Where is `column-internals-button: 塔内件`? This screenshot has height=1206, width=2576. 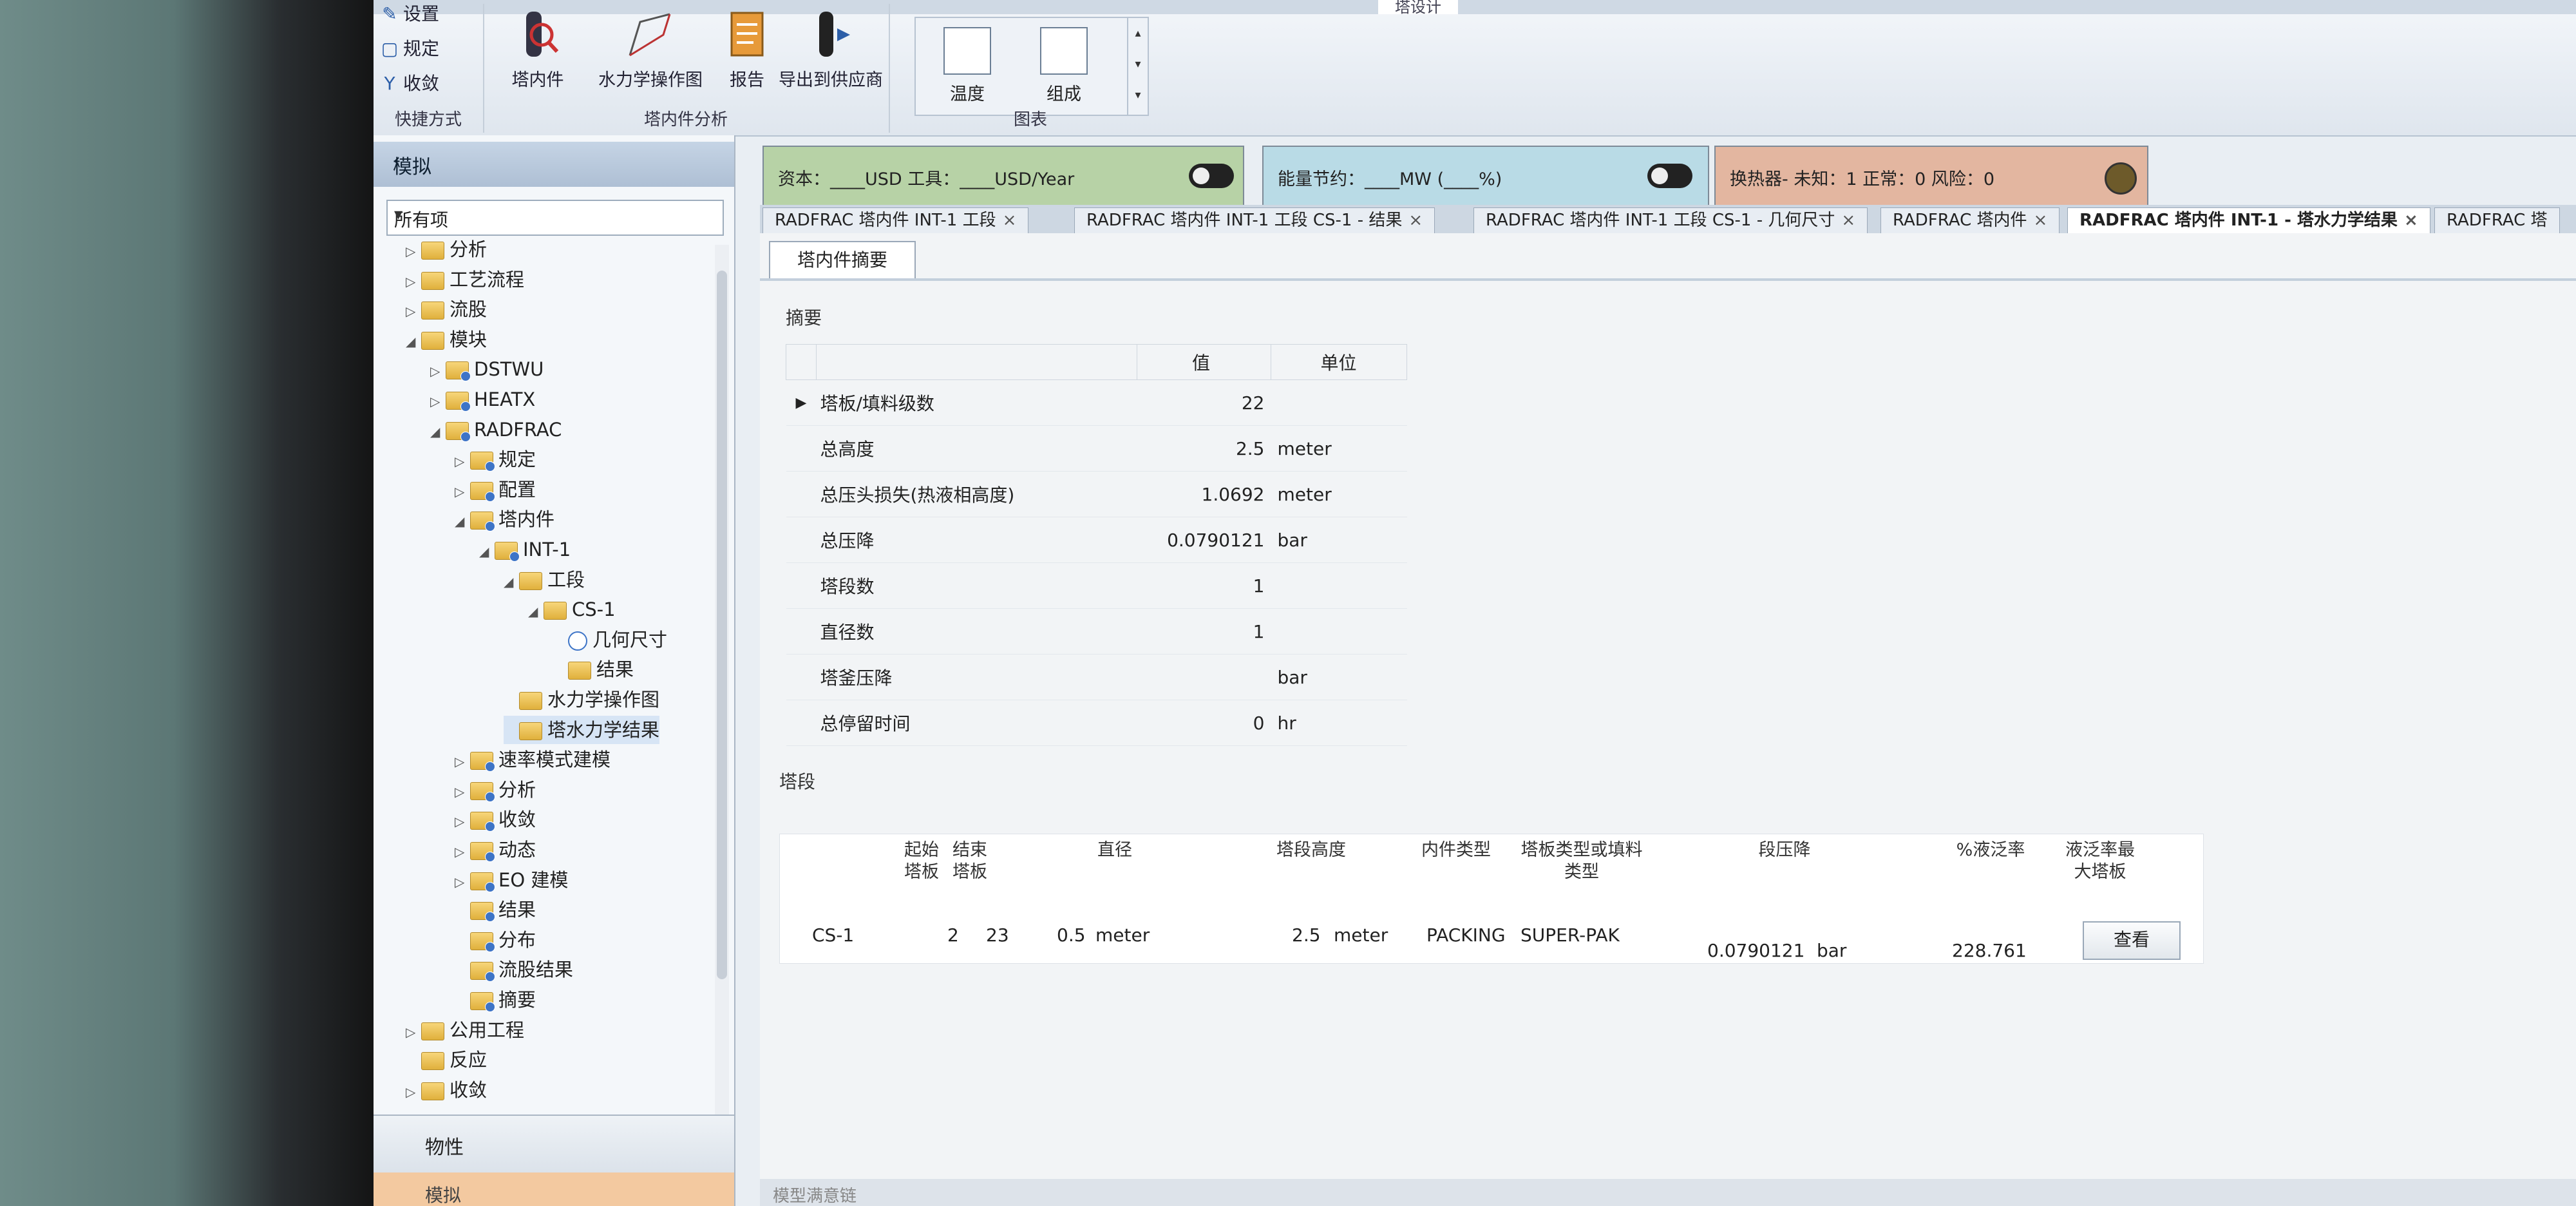
column-internals-button: 塔内件 is located at coordinates (538, 50).